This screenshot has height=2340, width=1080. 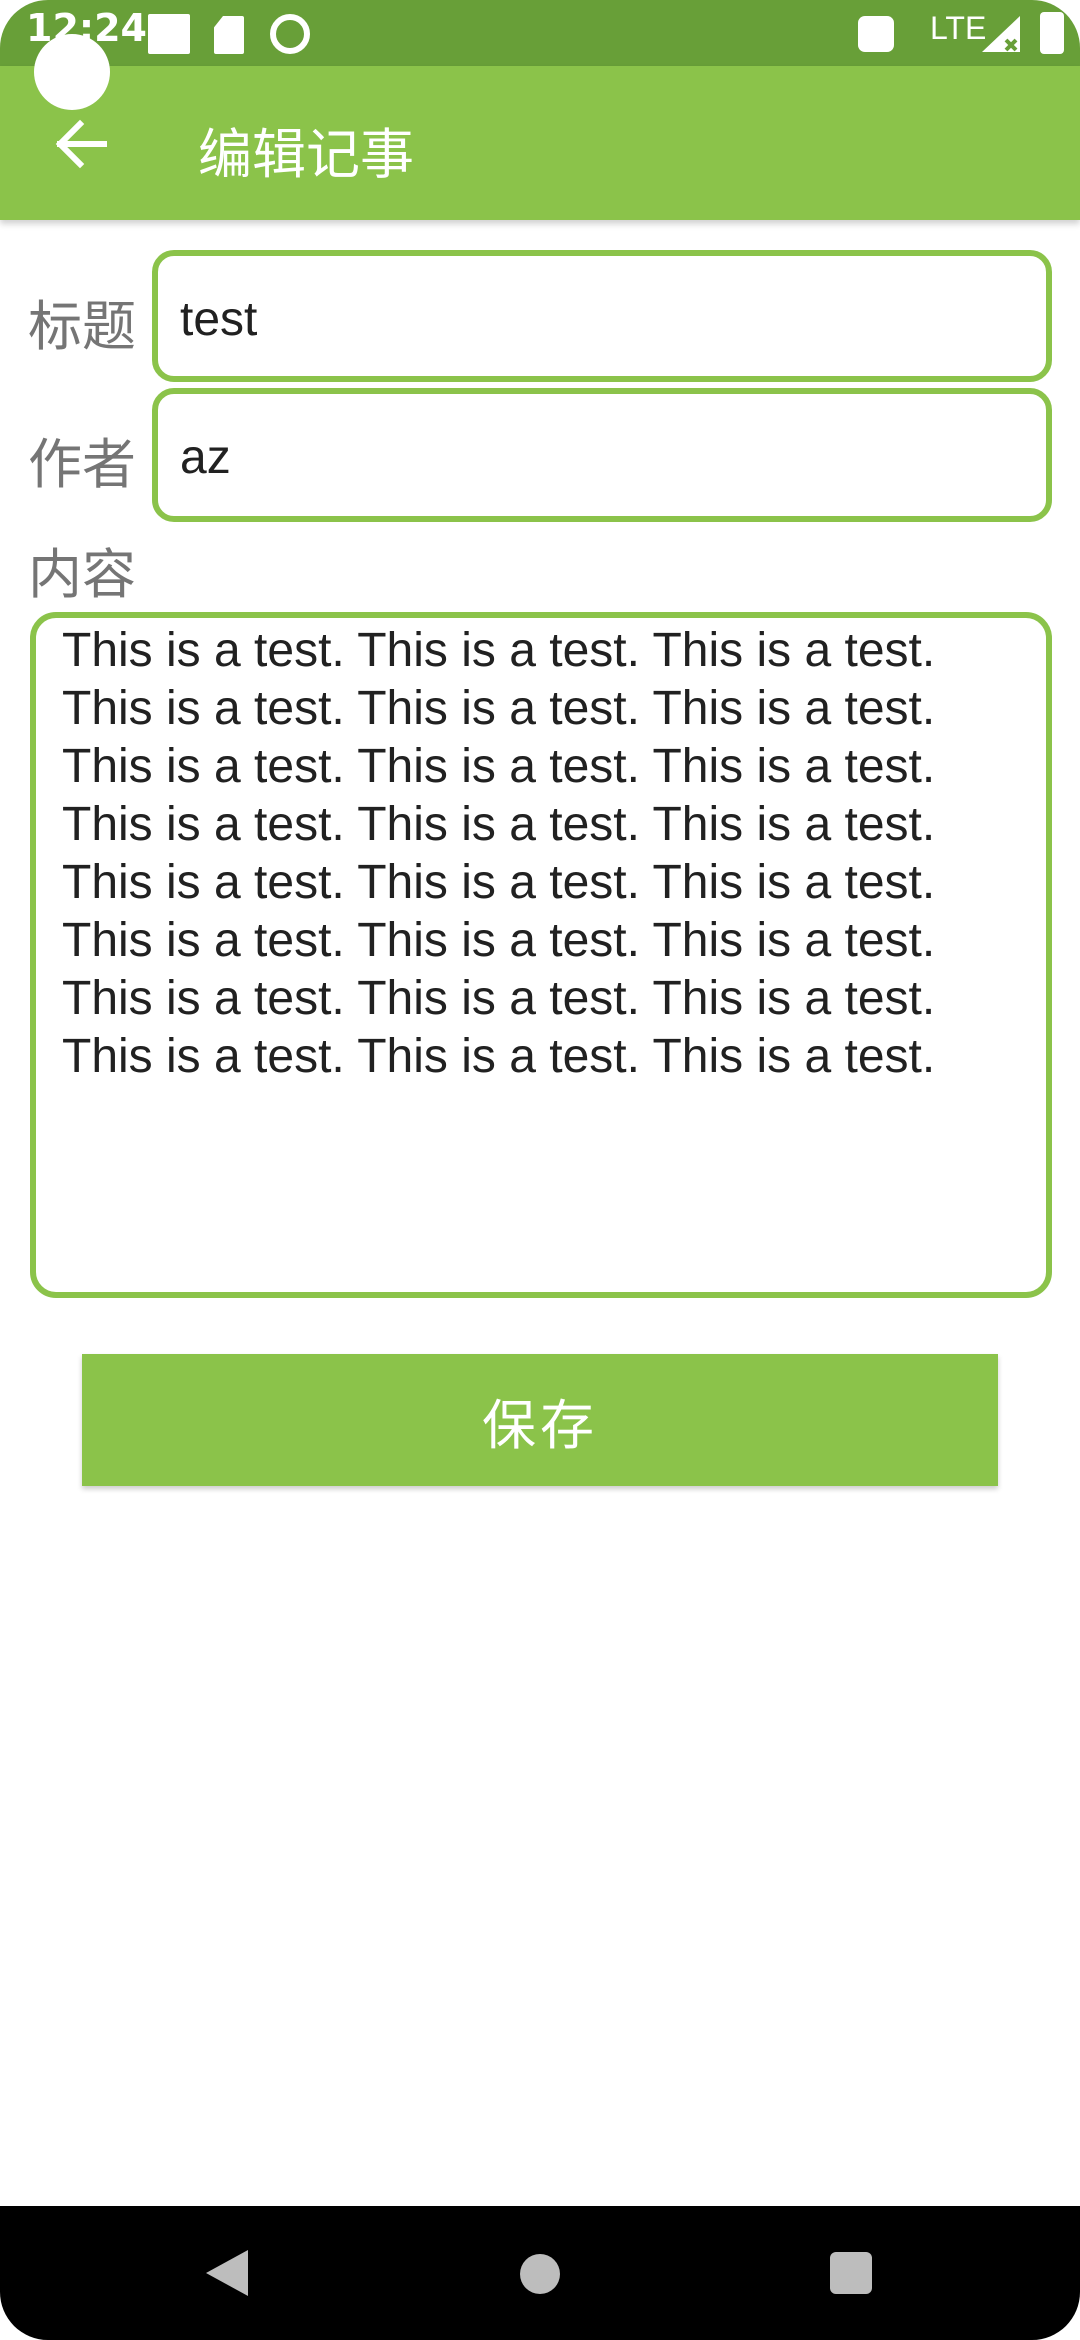 I want to click on arrow-back-icon, so click(x=82, y=144).